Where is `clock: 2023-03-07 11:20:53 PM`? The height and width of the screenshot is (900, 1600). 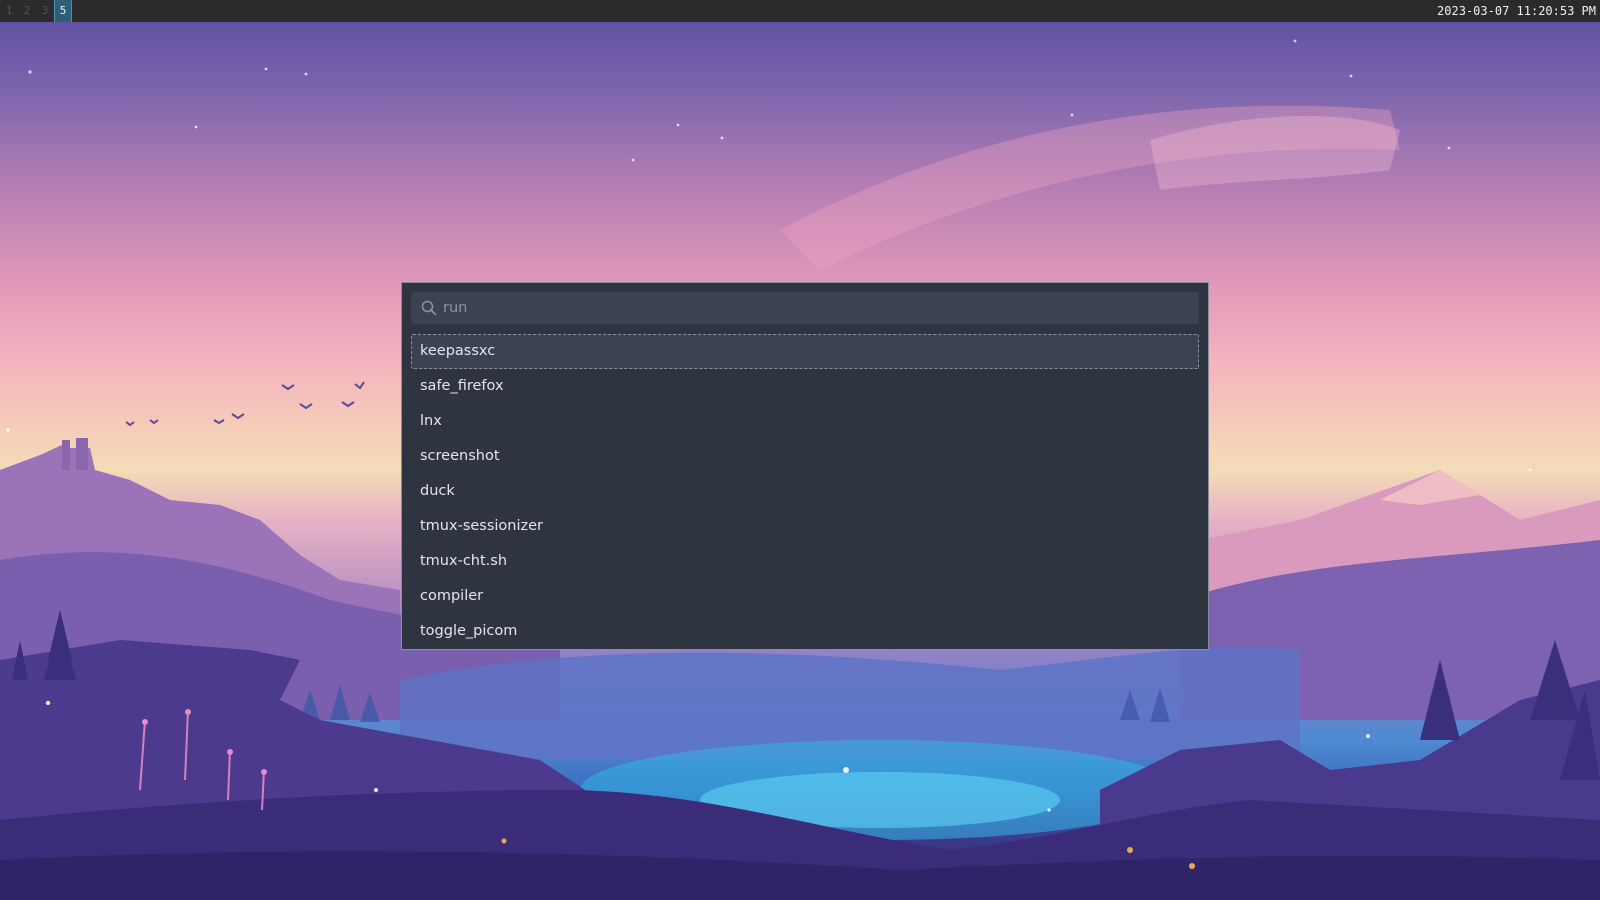
clock: 2023-03-07 11:20:53 PM is located at coordinates (1516, 11).